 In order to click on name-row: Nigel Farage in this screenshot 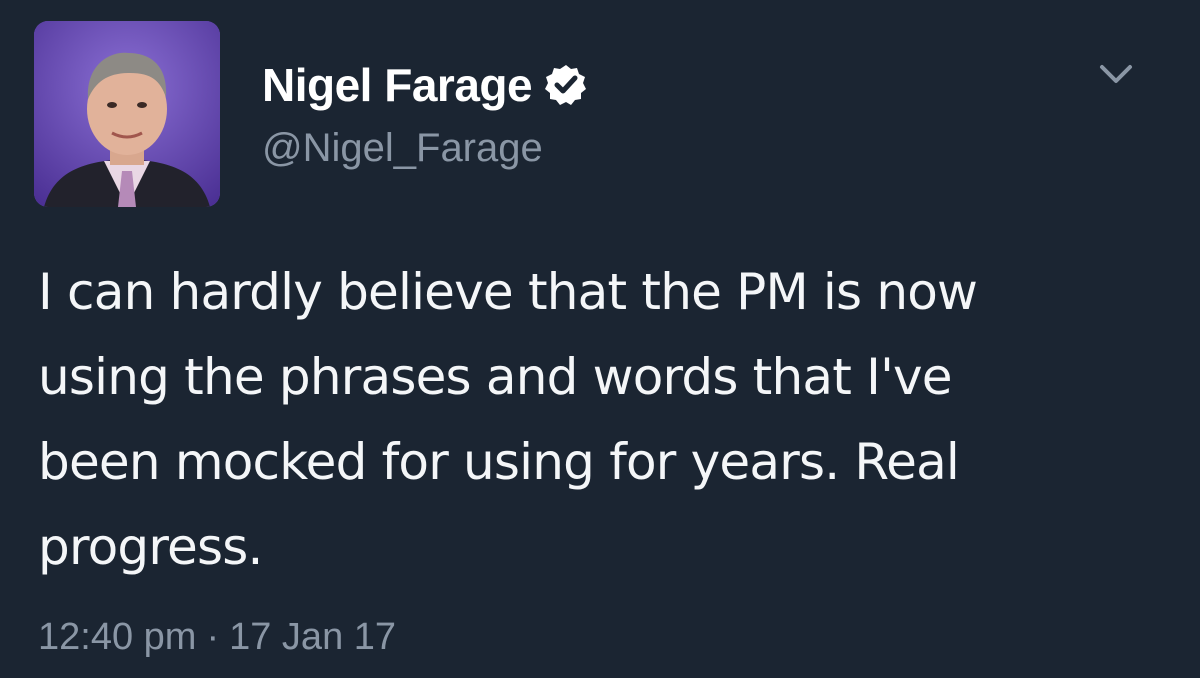, I will do `click(425, 85)`.